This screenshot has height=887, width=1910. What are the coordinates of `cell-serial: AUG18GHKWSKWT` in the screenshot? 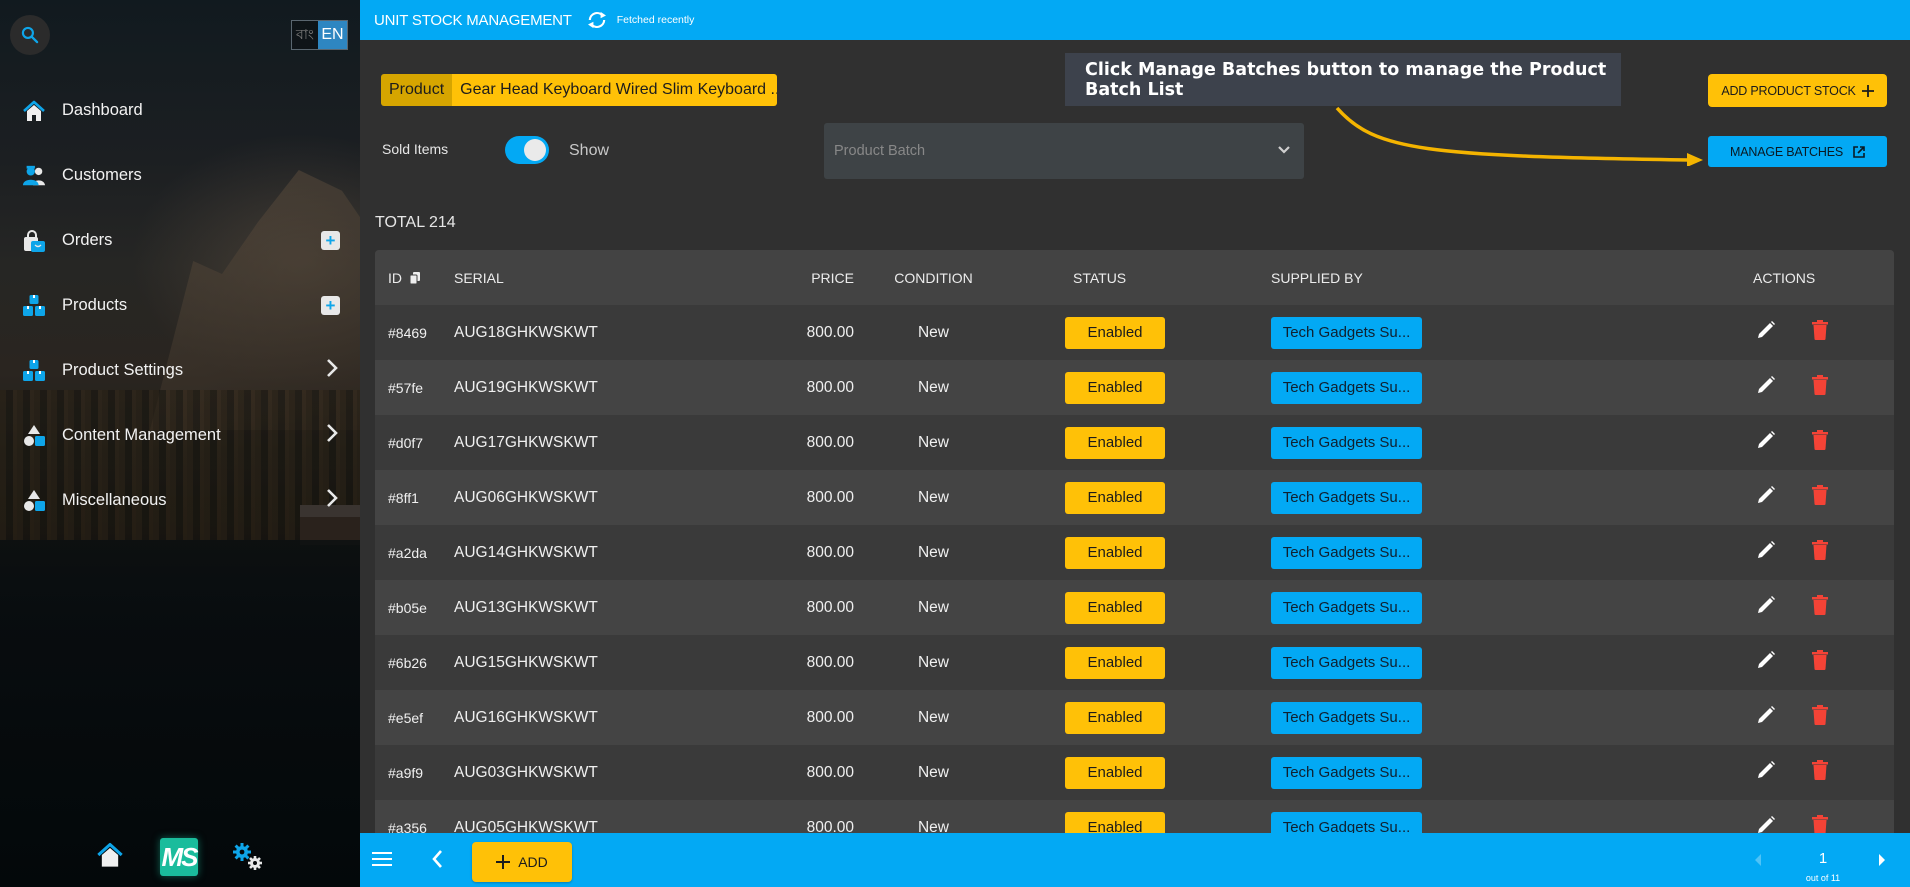 It's located at (526, 332).